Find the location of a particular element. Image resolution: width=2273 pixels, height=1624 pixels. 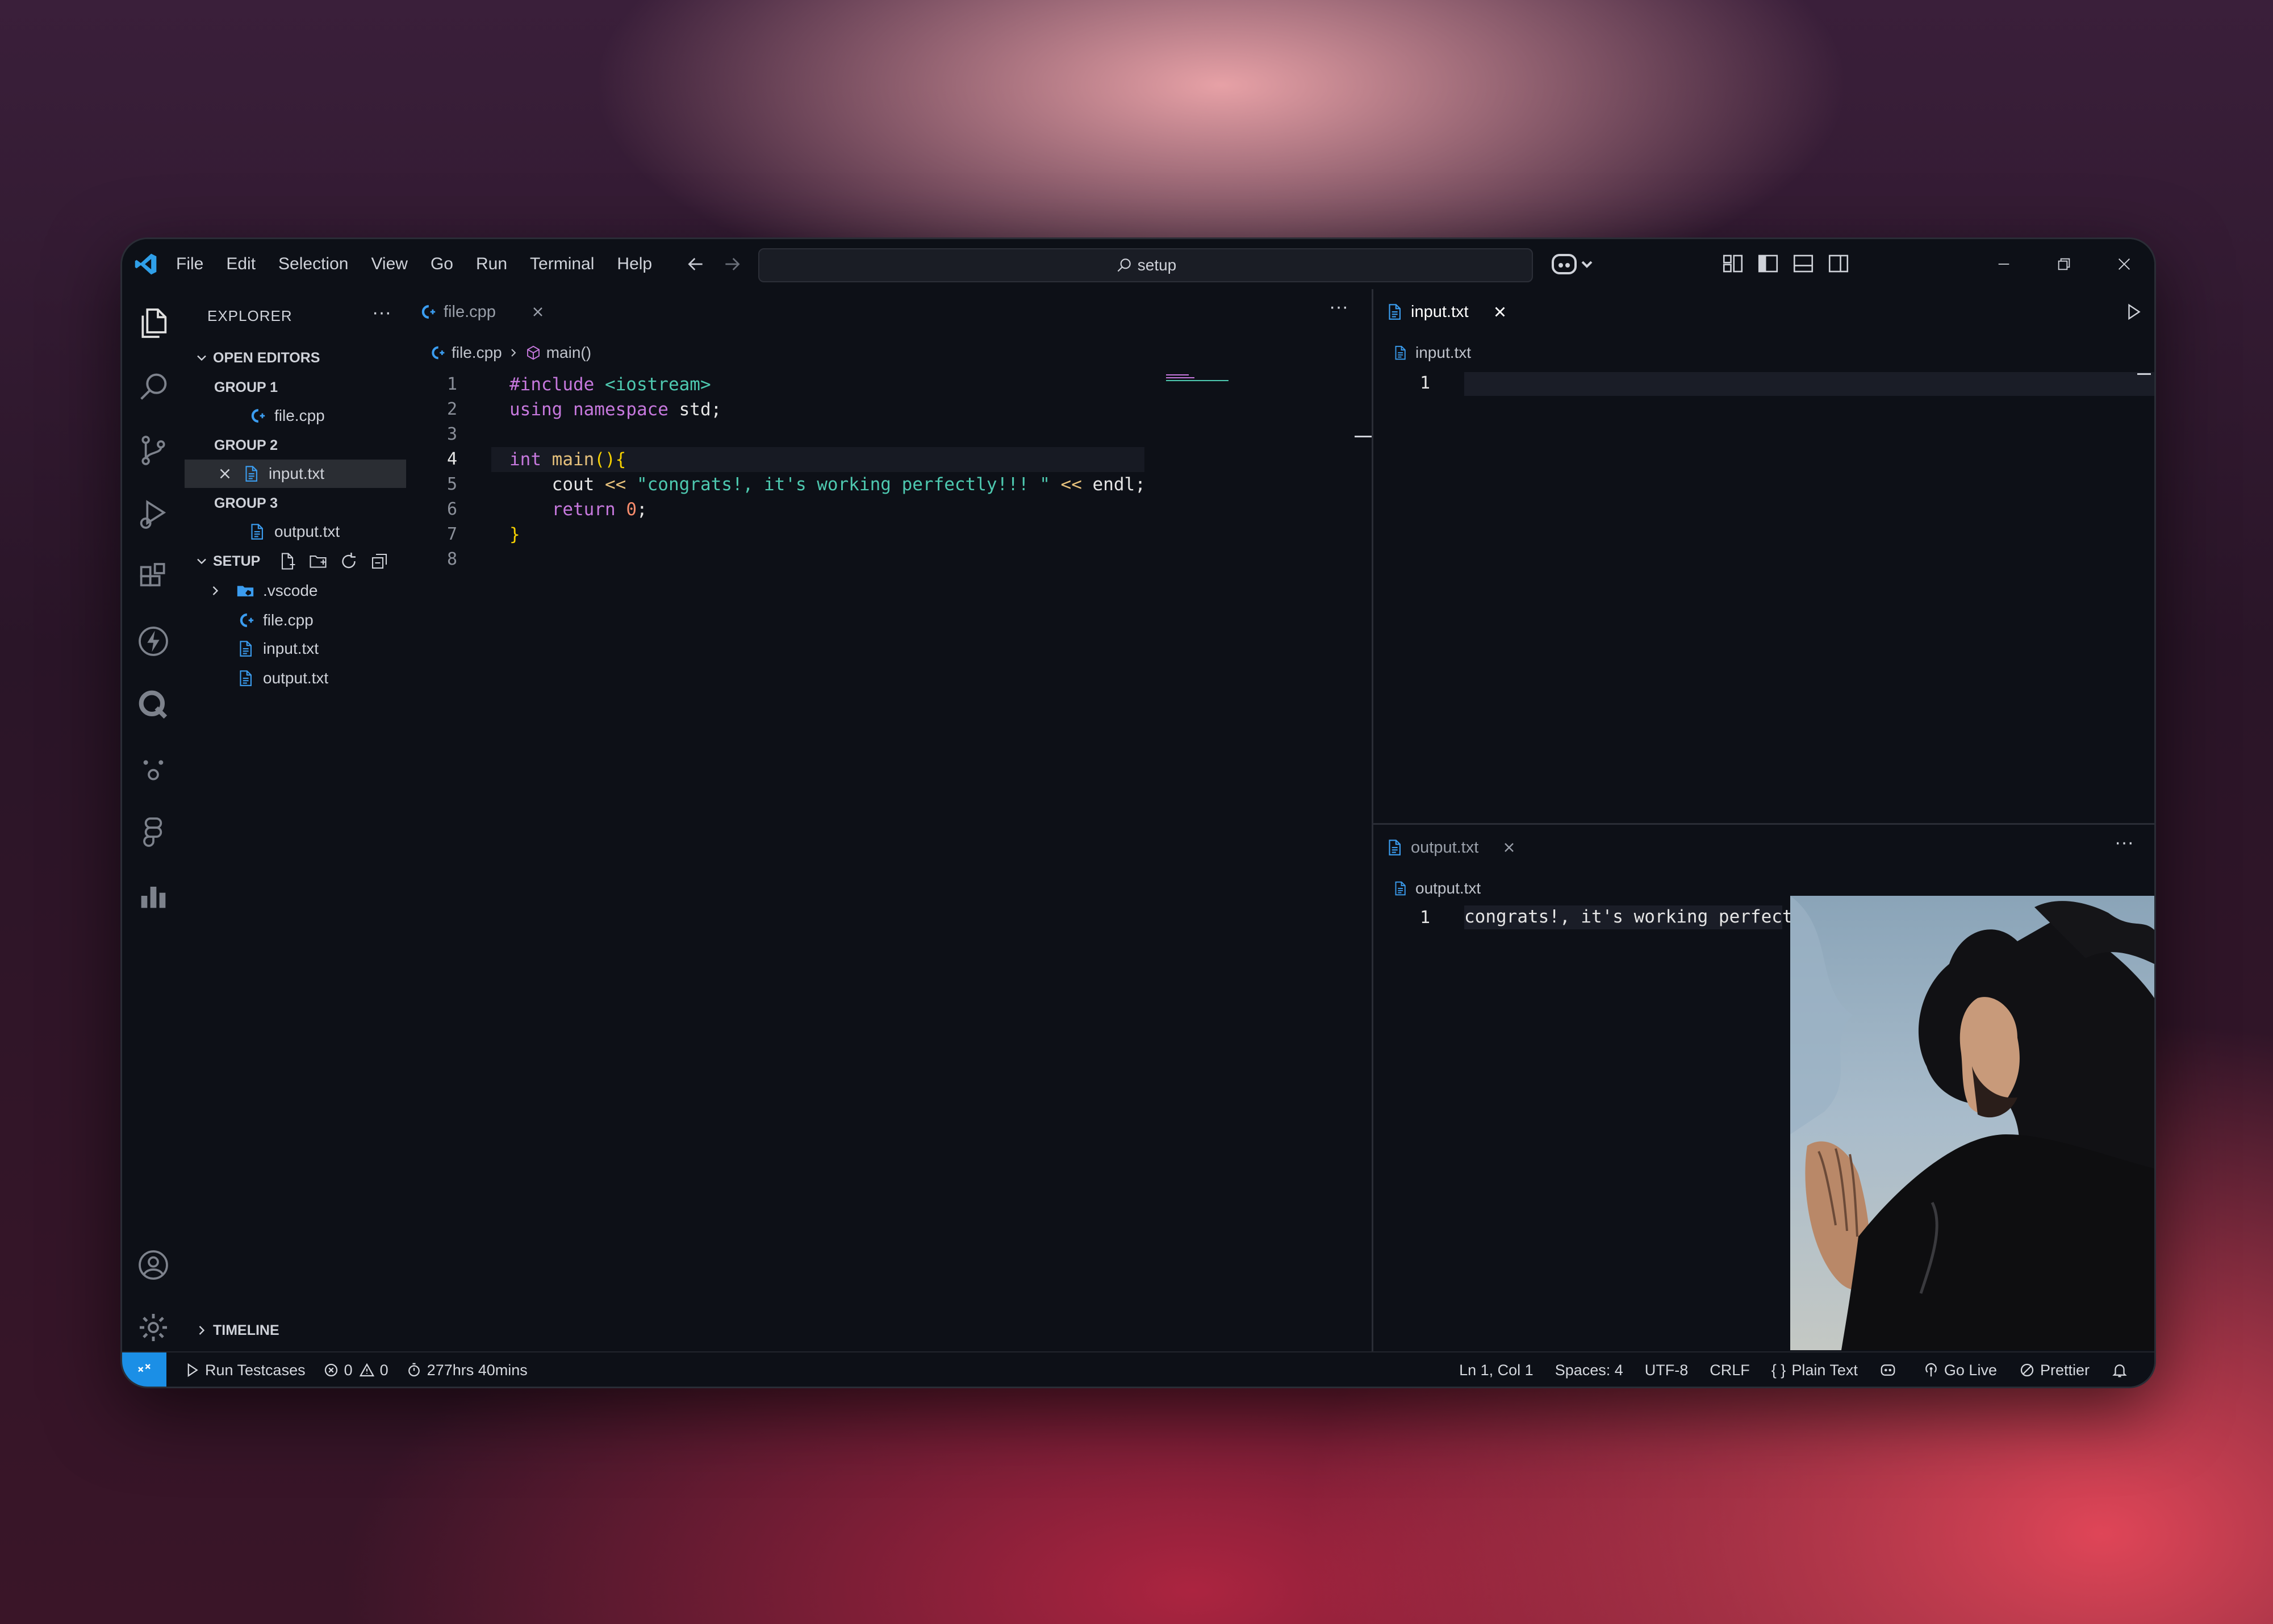

open-editors-header: OPEN EDITORS is located at coordinates (295, 358).